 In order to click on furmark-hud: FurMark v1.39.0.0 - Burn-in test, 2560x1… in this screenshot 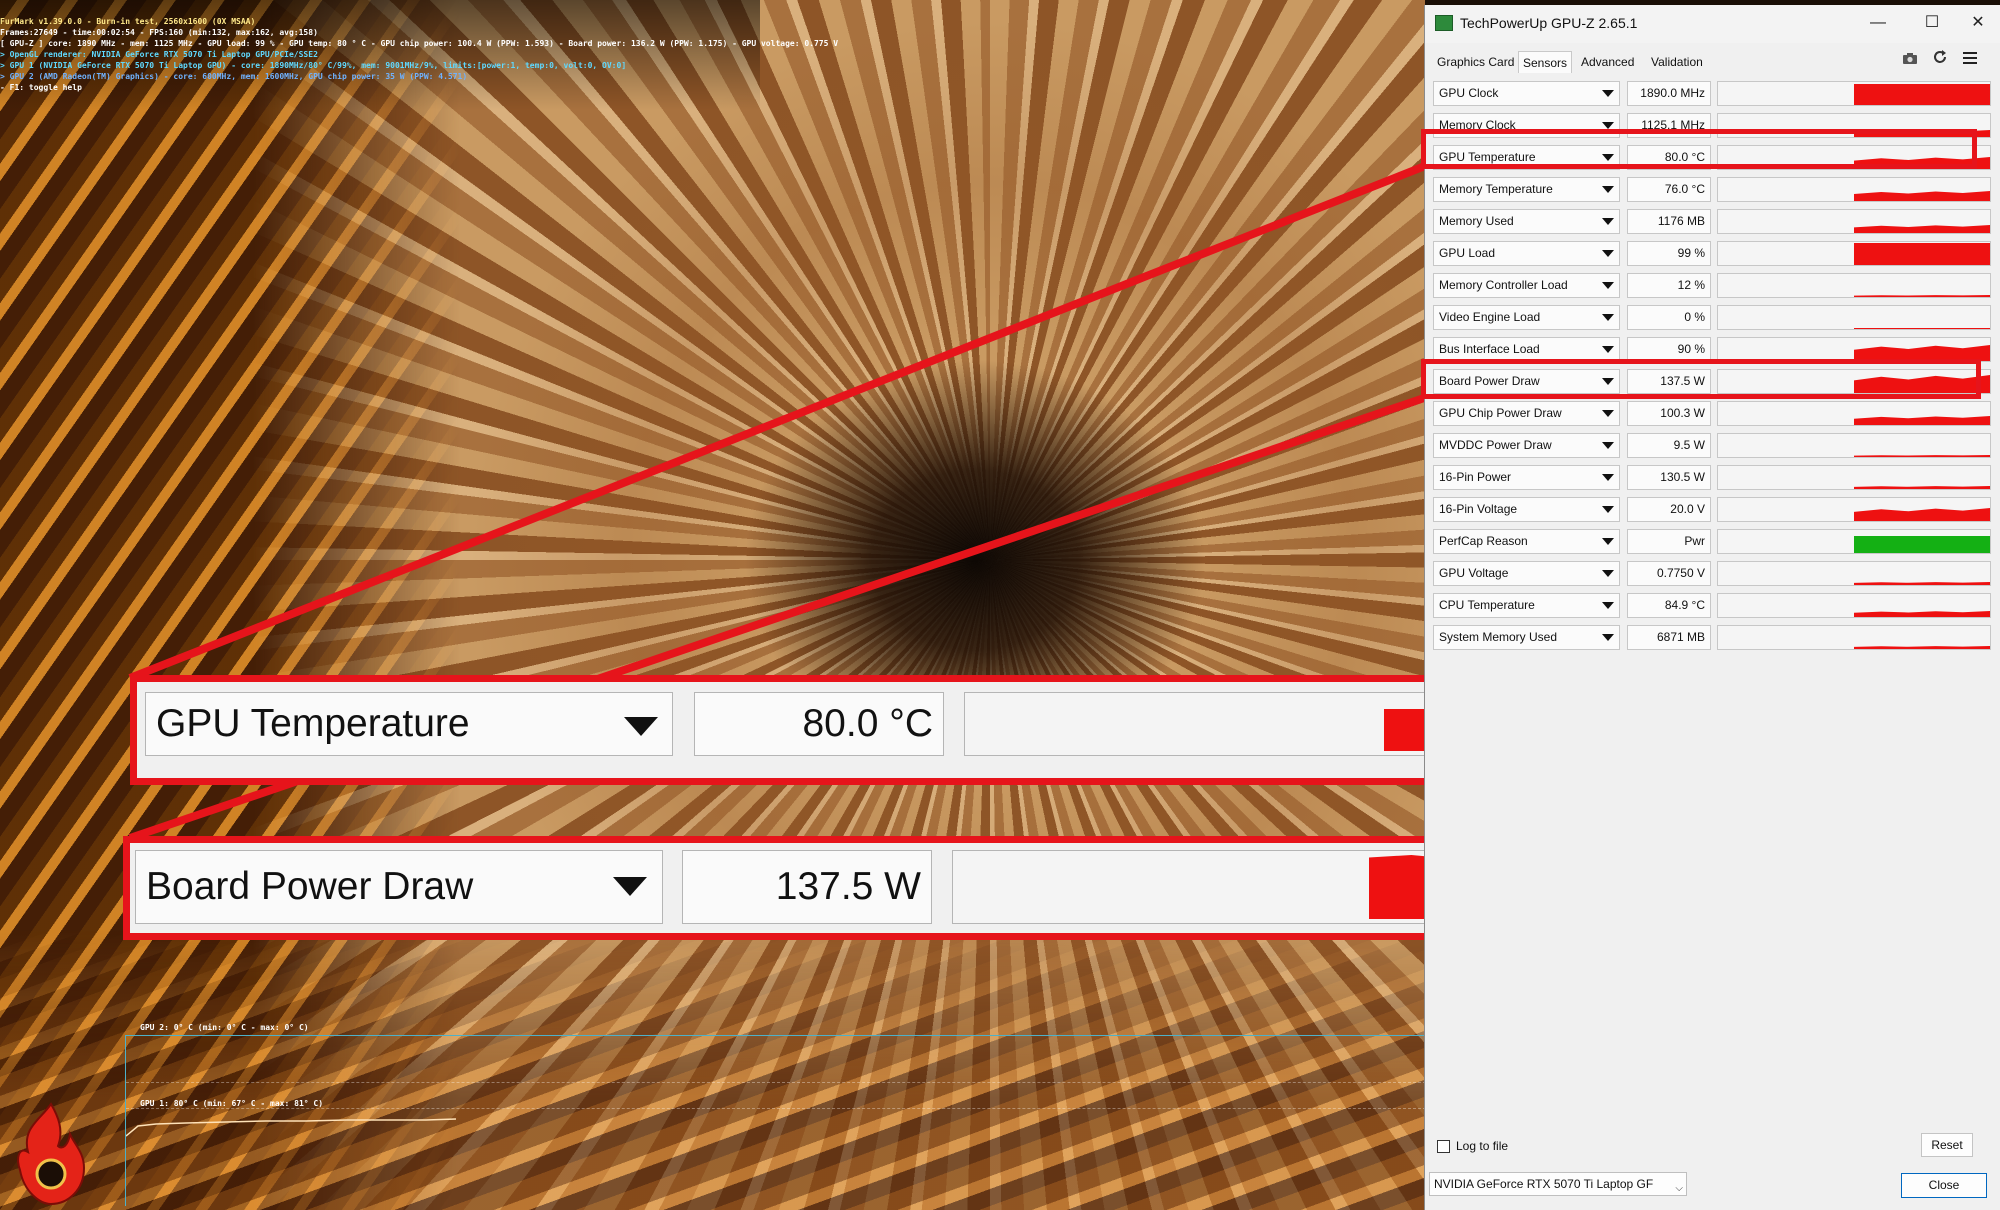, I will do `click(419, 54)`.